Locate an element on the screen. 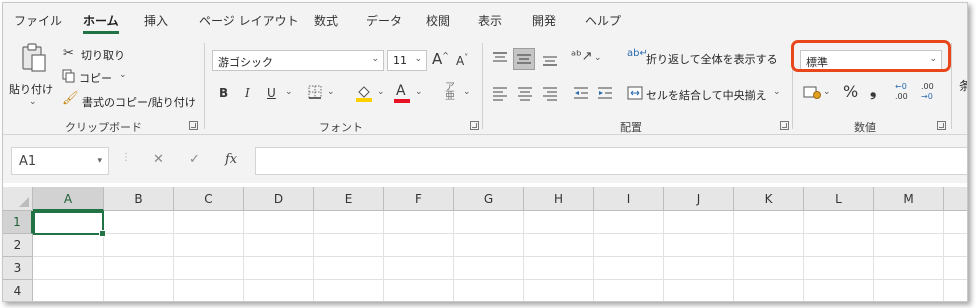 The image size is (976, 308). cut-button: 切り取り is located at coordinates (103, 55).